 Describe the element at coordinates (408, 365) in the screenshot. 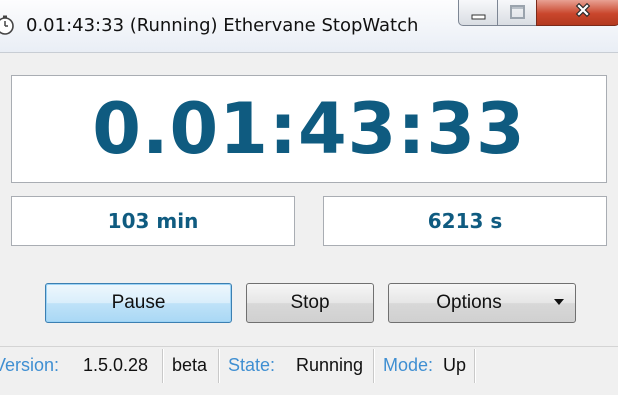

I see `mode-label: Mode:` at that location.